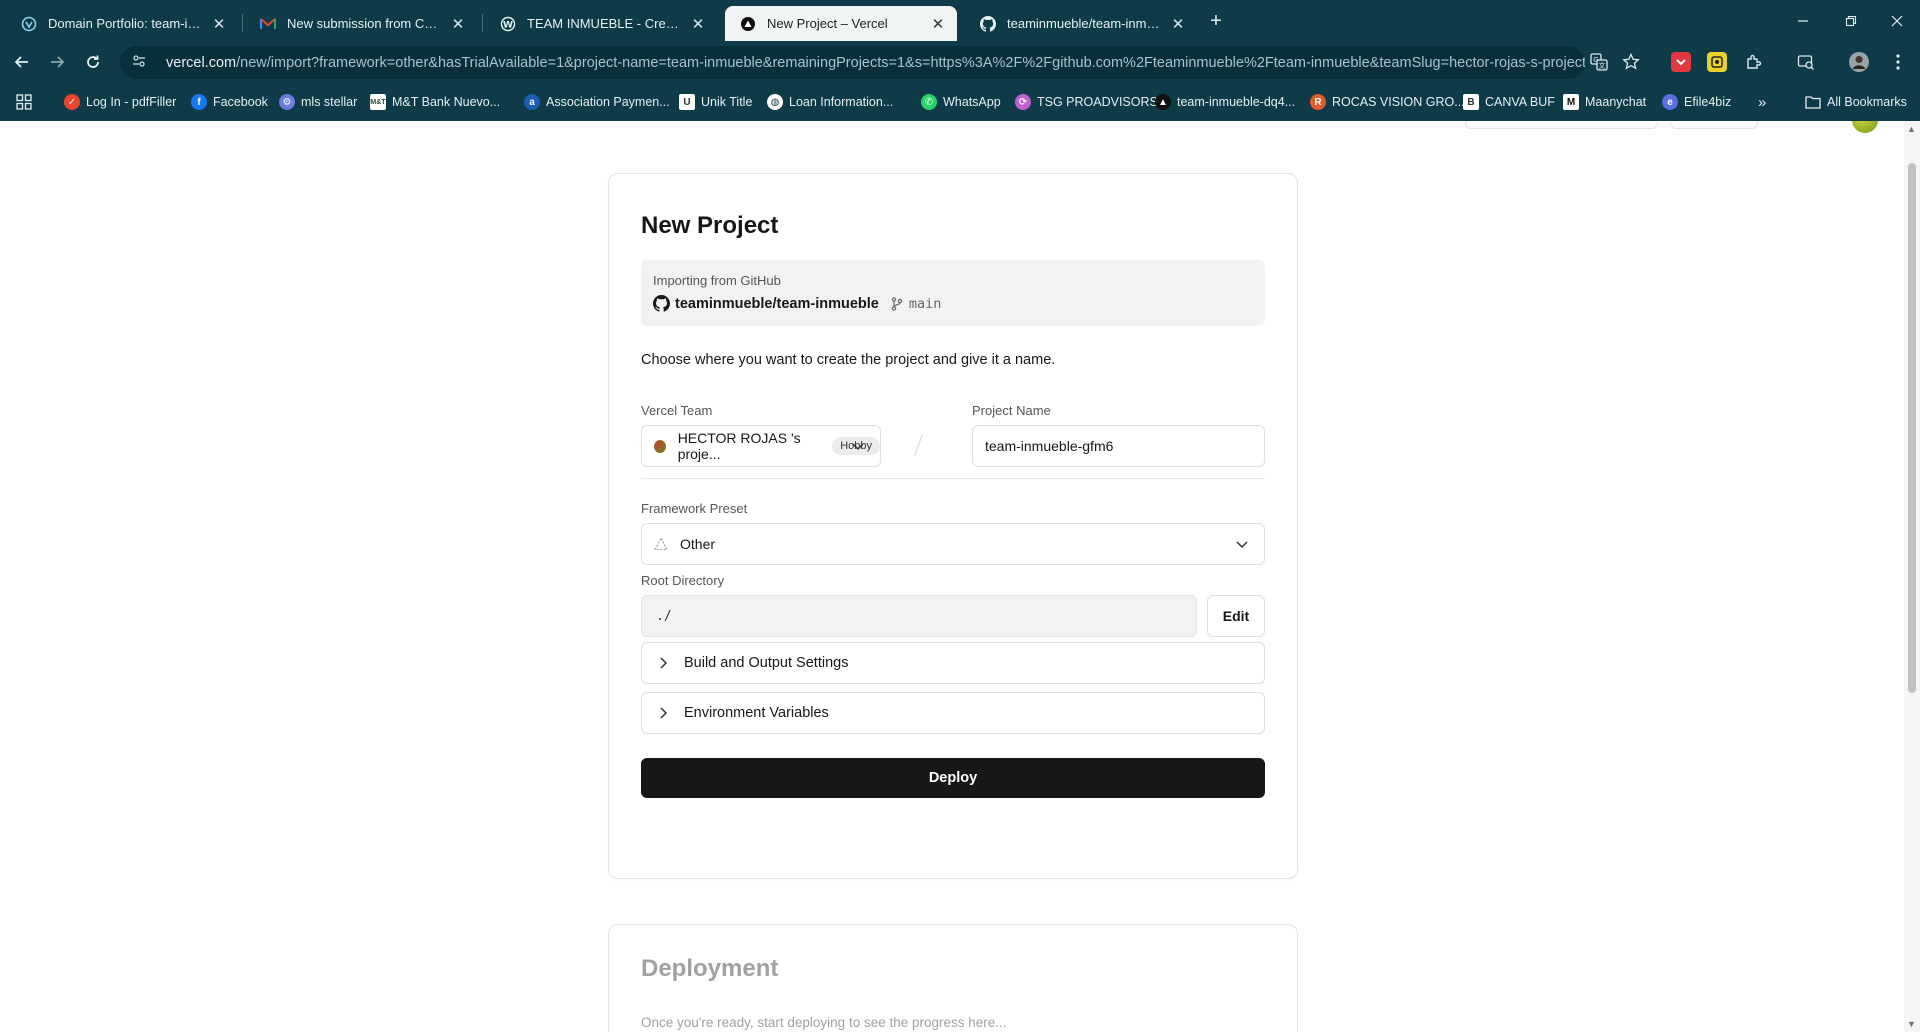 The height and width of the screenshot is (1032, 1920). What do you see at coordinates (953, 544) in the screenshot?
I see `framework-preset-select: Other` at bounding box center [953, 544].